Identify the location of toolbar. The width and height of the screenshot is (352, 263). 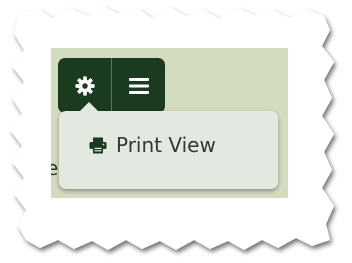
(111, 85).